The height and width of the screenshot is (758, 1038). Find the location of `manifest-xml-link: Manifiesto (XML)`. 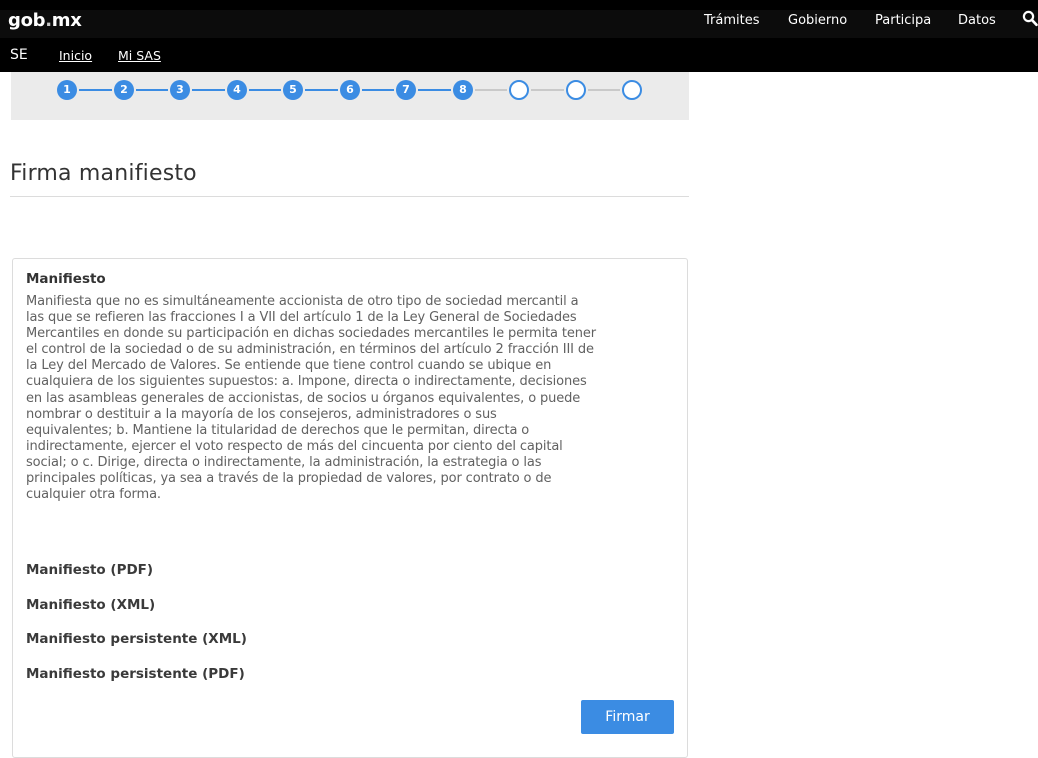

manifest-xml-link: Manifiesto (XML) is located at coordinates (90, 605).